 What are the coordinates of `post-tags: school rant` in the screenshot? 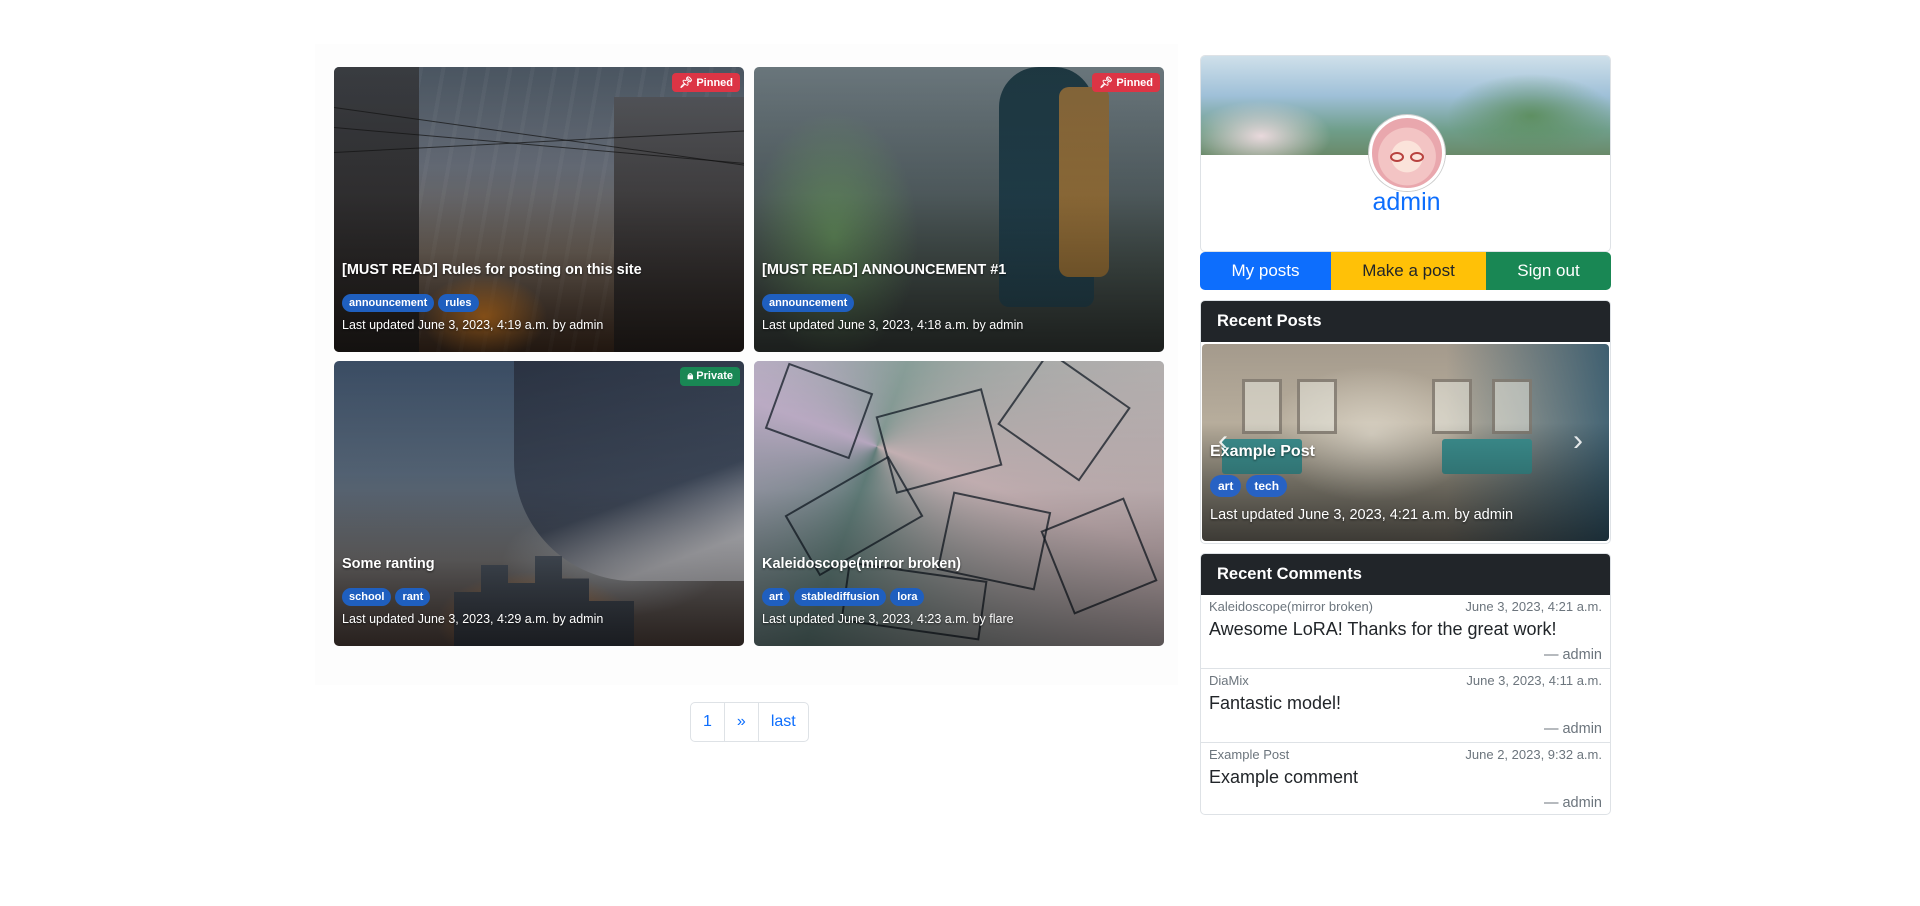 It's located at (386, 597).